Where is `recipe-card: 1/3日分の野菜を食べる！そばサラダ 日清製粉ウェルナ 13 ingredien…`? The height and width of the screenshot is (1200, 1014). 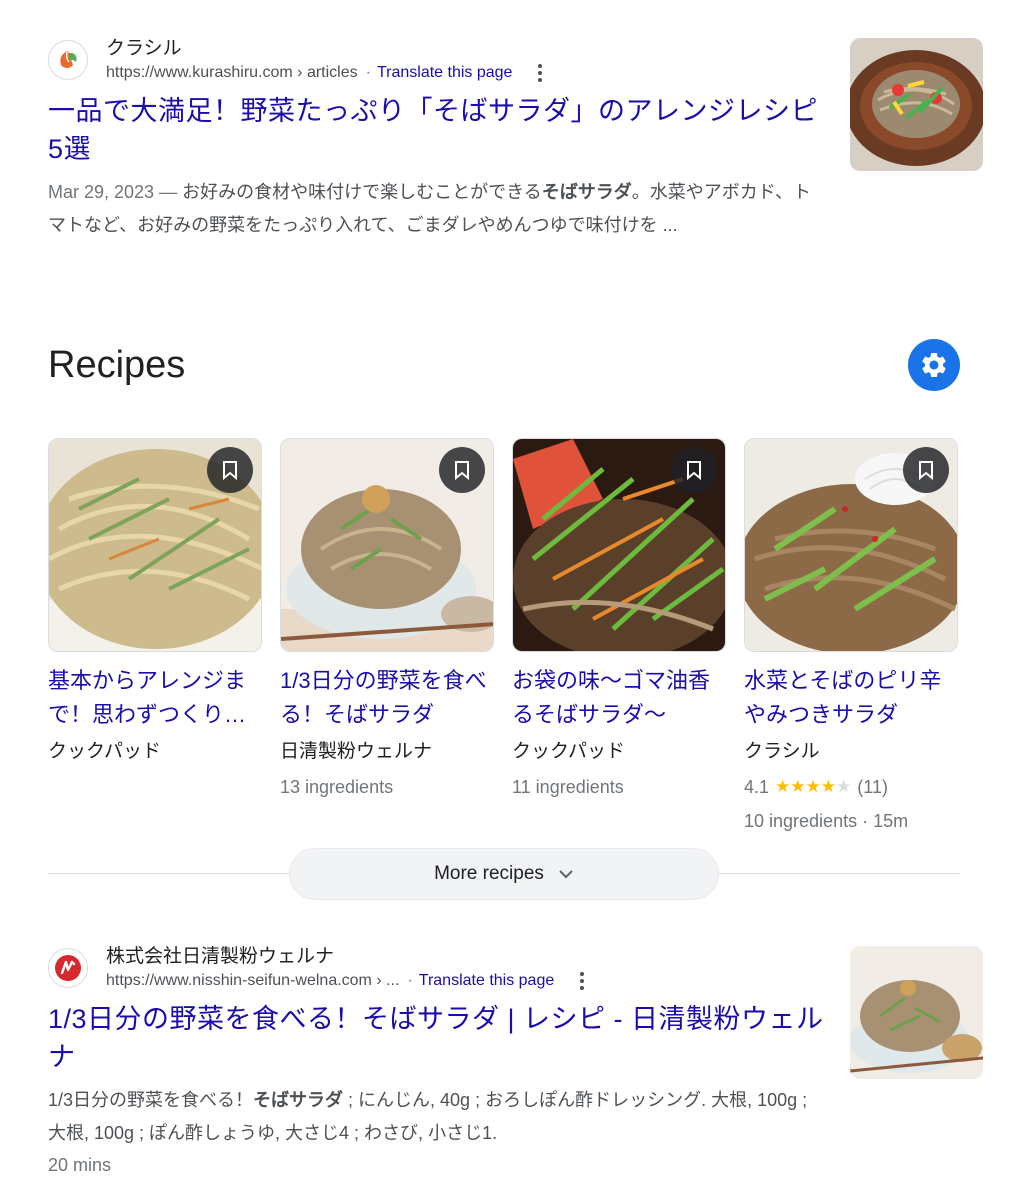 recipe-card: 1/3日分の野菜を食べる！そばサラダ 日清製粉ウェルナ 13 ingredien… is located at coordinates (387, 638).